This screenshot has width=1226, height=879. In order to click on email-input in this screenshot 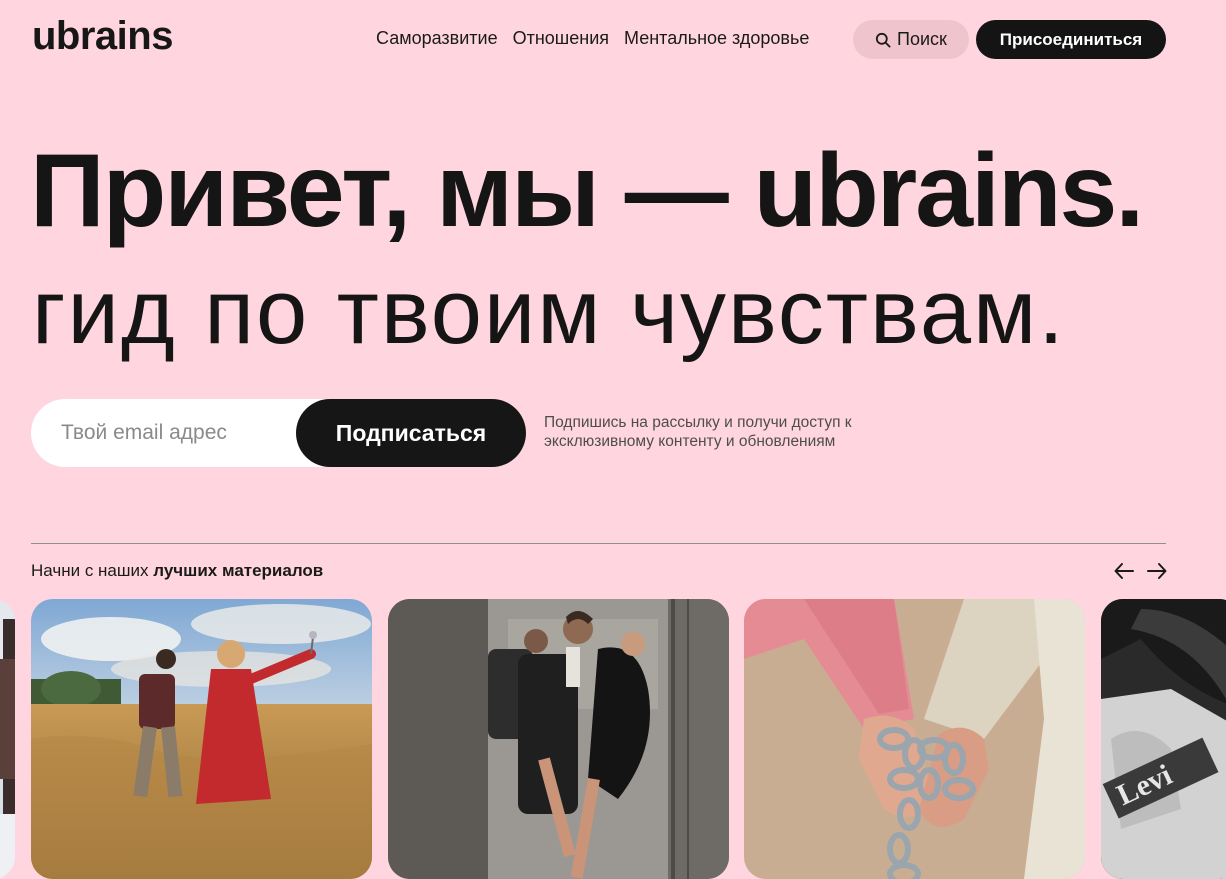, I will do `click(176, 433)`.